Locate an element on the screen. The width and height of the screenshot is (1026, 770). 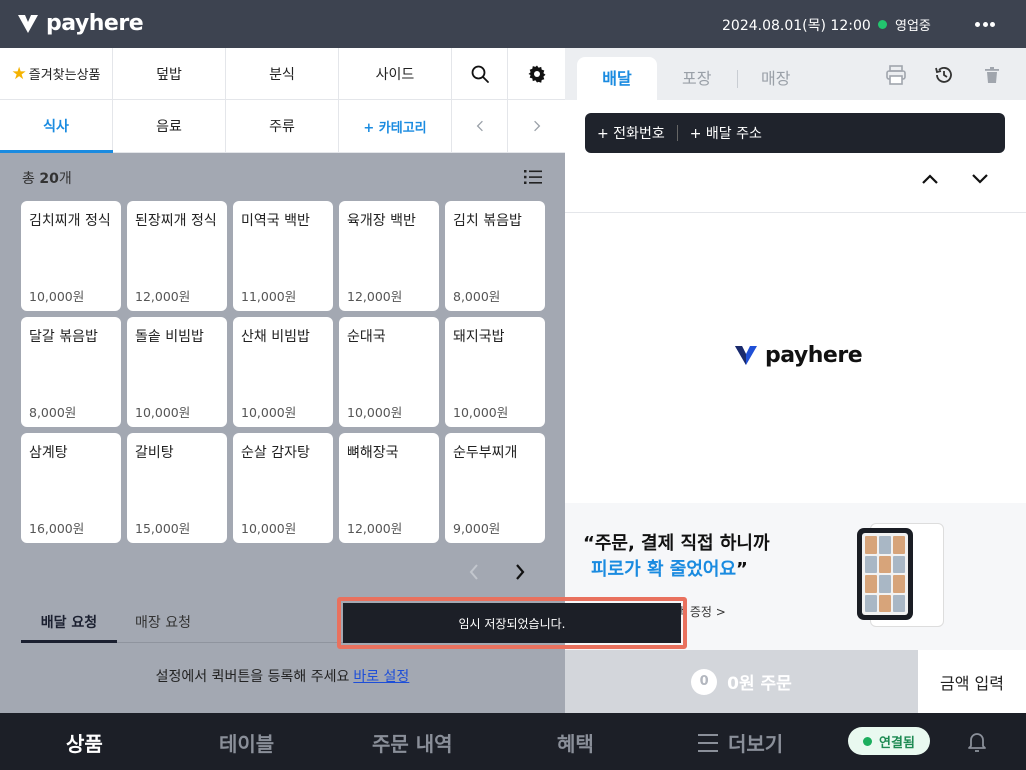
star-icon: ★ is located at coordinates (19, 73).